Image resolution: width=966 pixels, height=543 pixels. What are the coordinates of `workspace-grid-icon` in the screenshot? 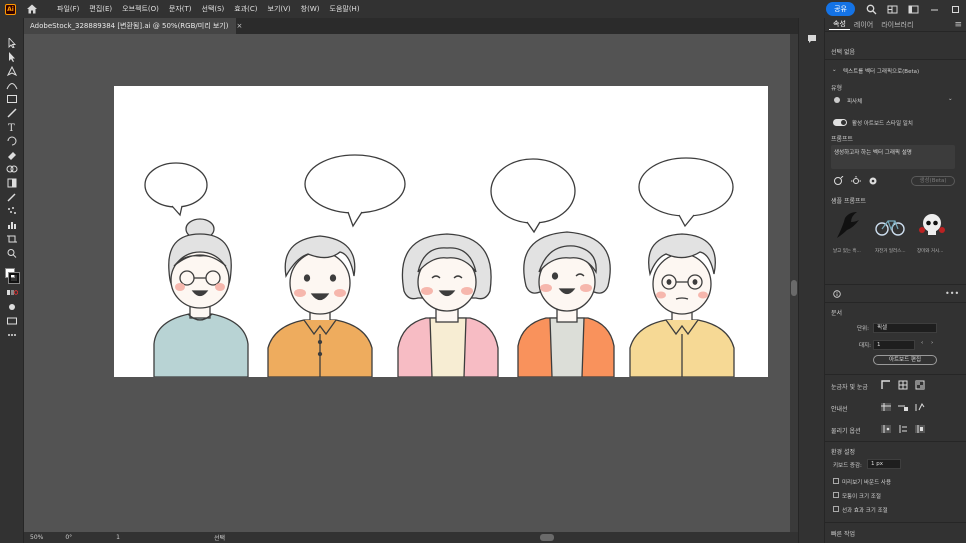 It's located at (892, 9).